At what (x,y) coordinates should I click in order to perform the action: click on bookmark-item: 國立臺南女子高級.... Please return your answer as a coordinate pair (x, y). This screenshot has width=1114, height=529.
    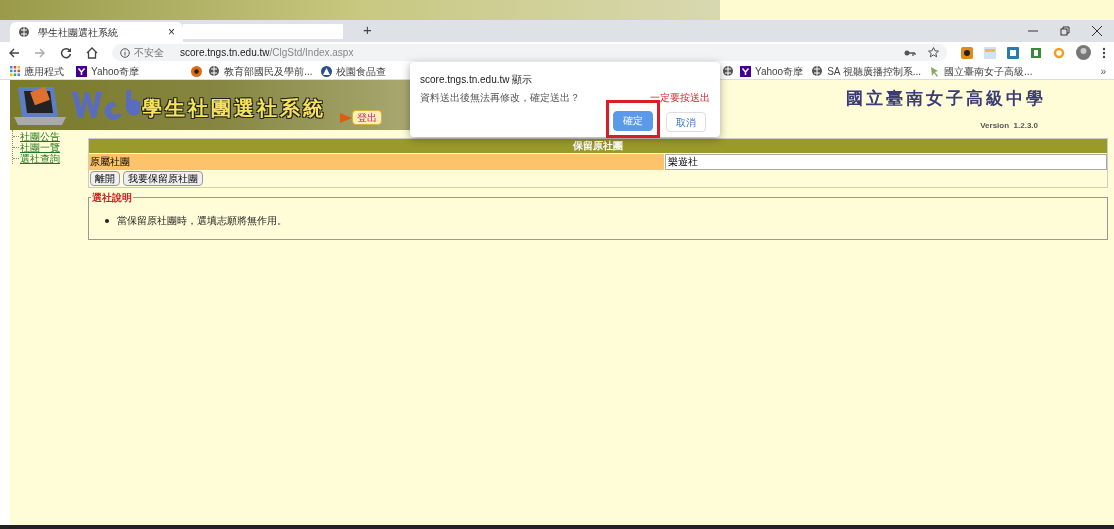
    Looking at the image, I should click on (981, 71).